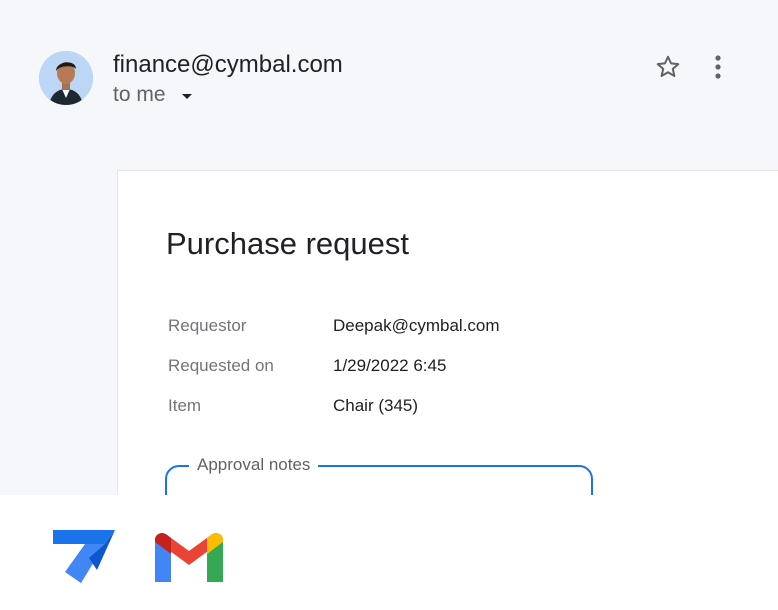  I want to click on field-label: Requestor, so click(207, 325).